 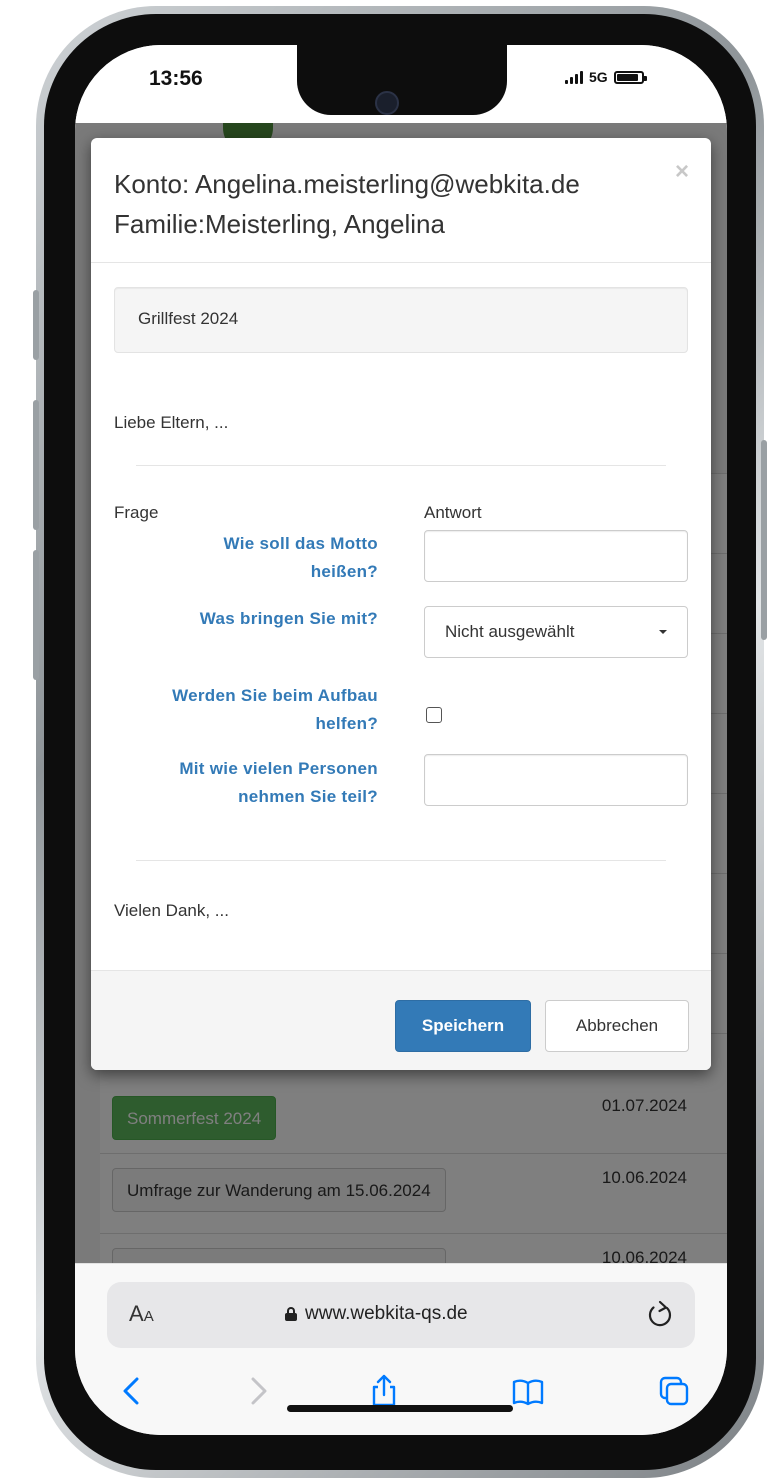 What do you see at coordinates (463, 1026) in the screenshot?
I see `save-button: Speichern` at bounding box center [463, 1026].